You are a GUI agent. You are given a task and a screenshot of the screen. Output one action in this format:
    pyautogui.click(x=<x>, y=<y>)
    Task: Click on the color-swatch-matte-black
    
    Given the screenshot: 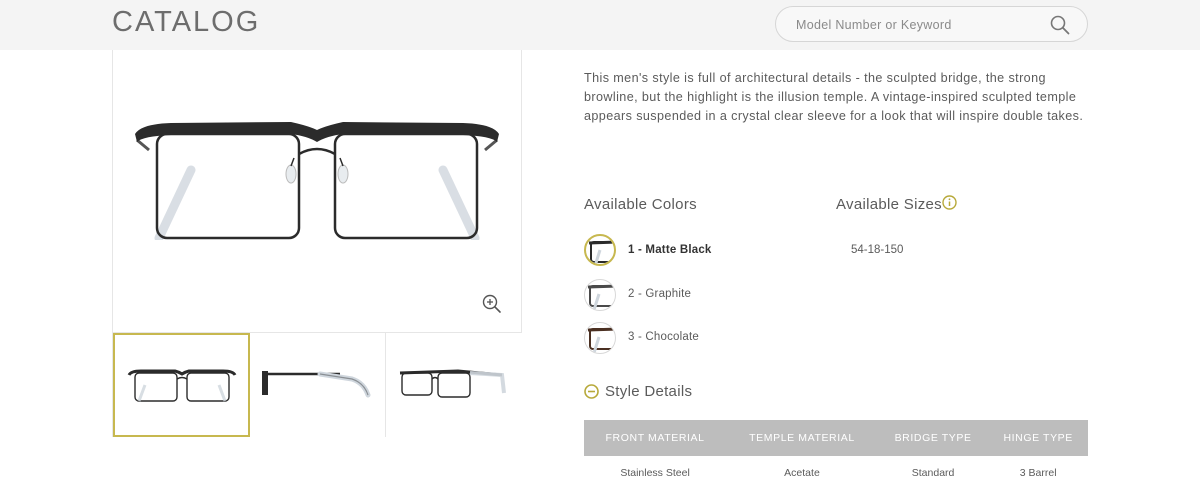 What is the action you would take?
    pyautogui.click(x=600, y=250)
    